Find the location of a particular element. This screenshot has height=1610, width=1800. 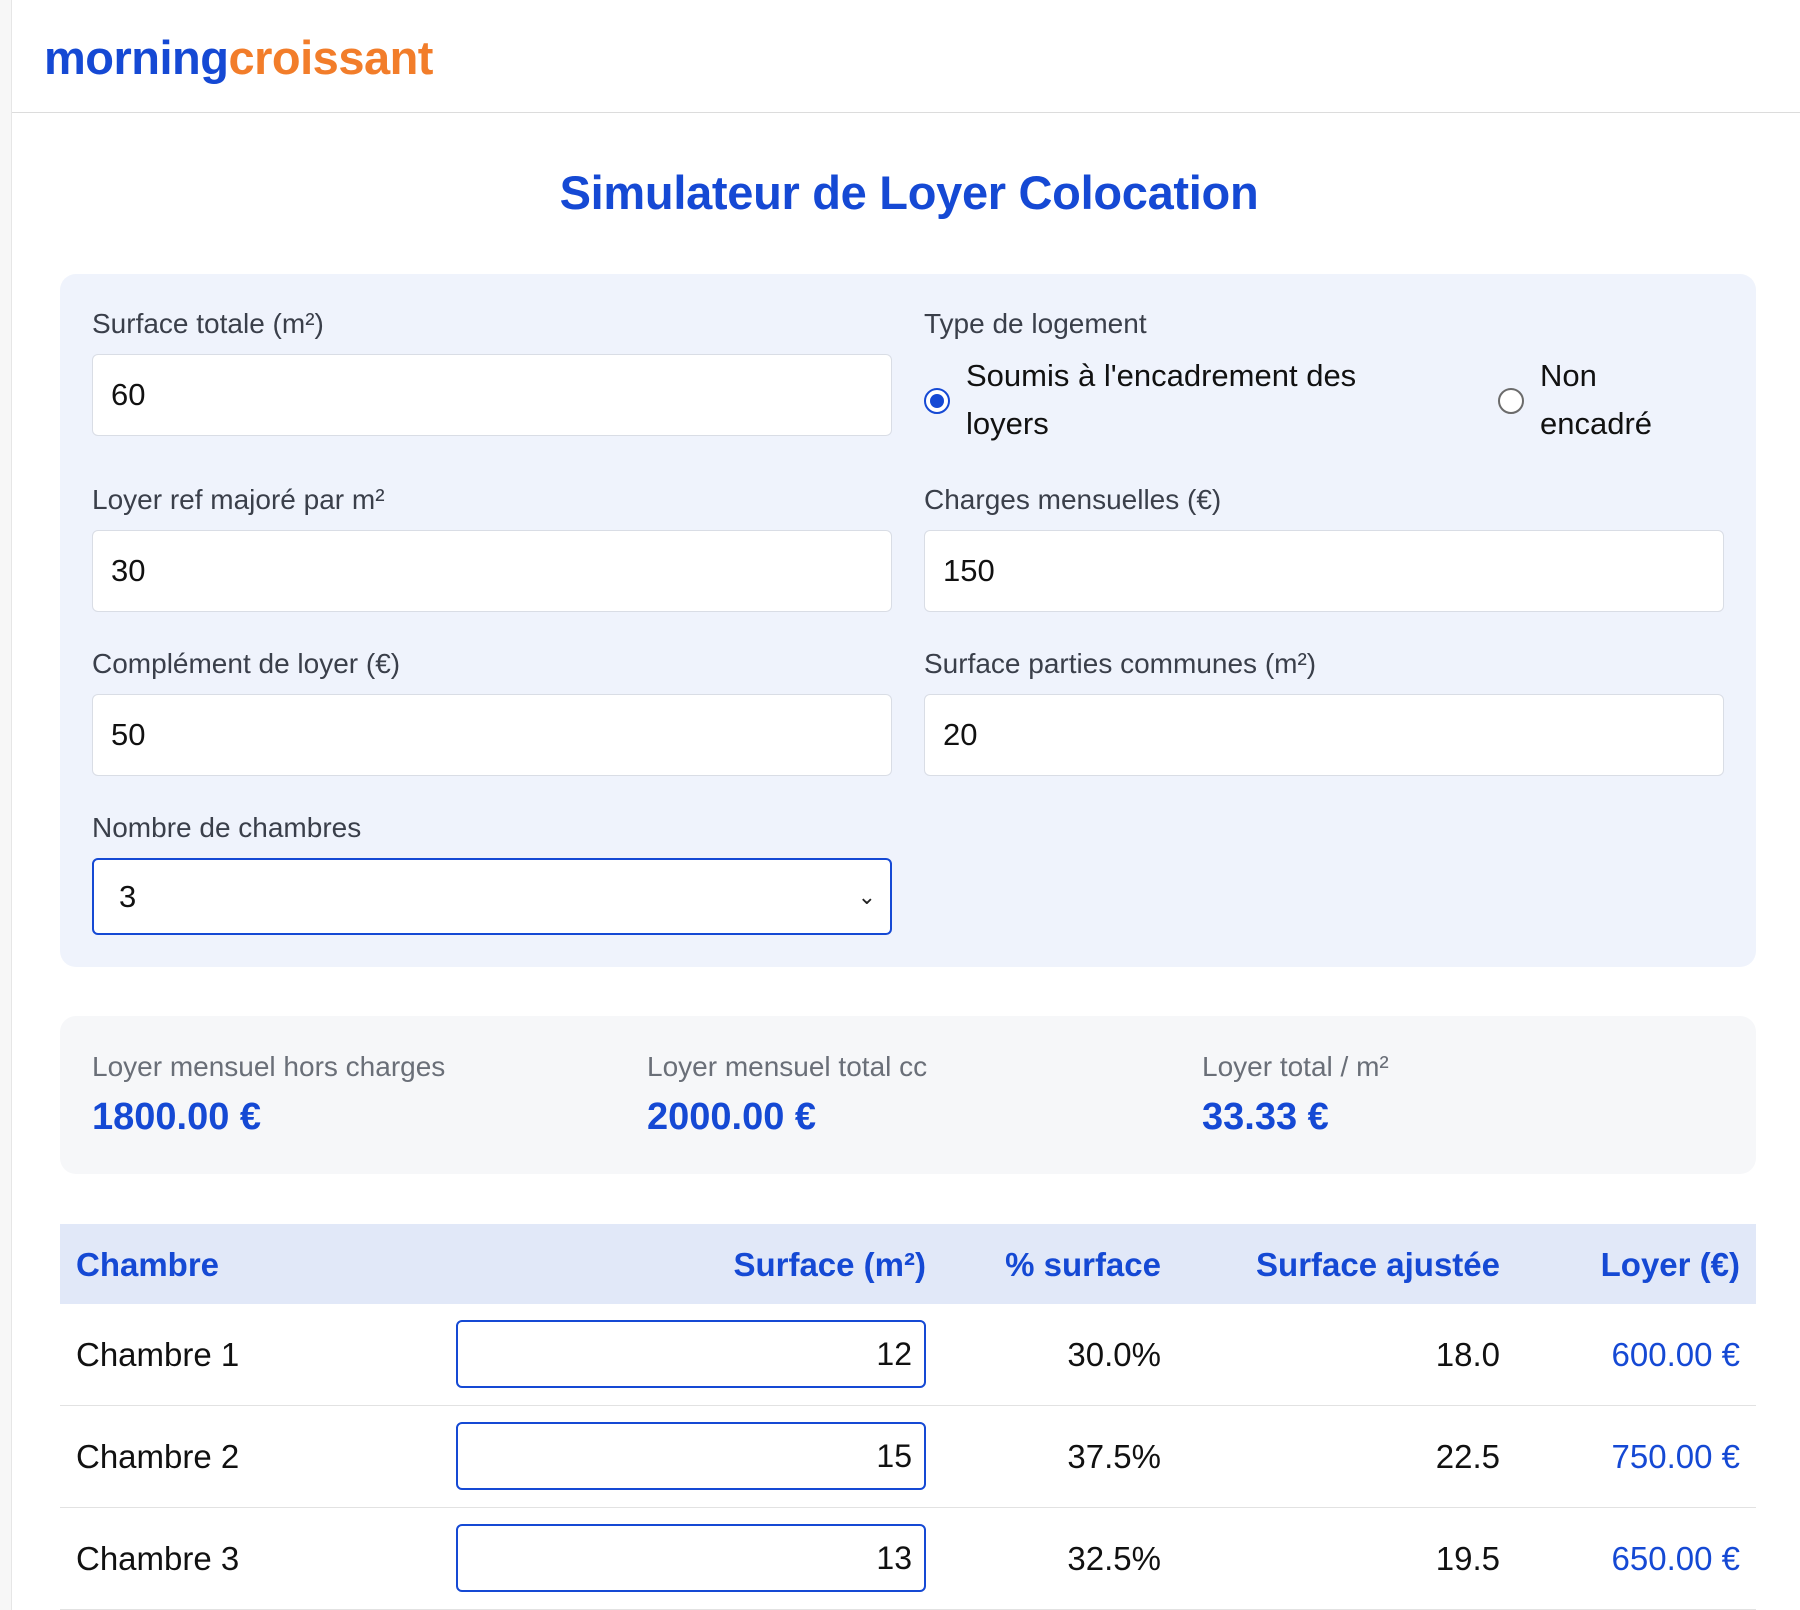

room-rent: 600.00 € is located at coordinates (1675, 1354).